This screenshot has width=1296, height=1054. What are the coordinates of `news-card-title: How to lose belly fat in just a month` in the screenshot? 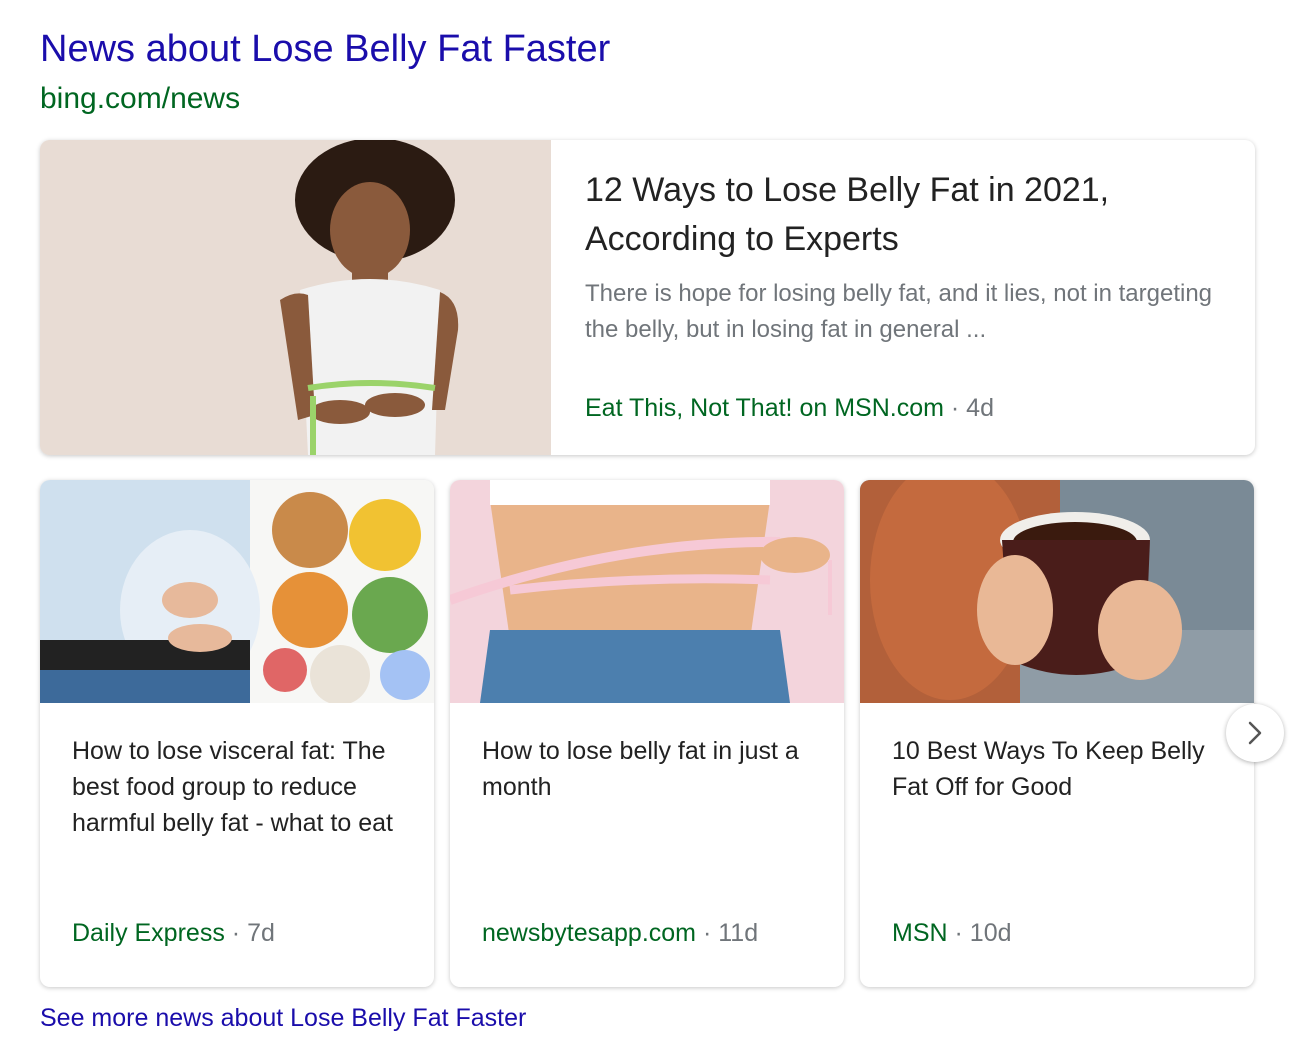 It's located at (652, 769).